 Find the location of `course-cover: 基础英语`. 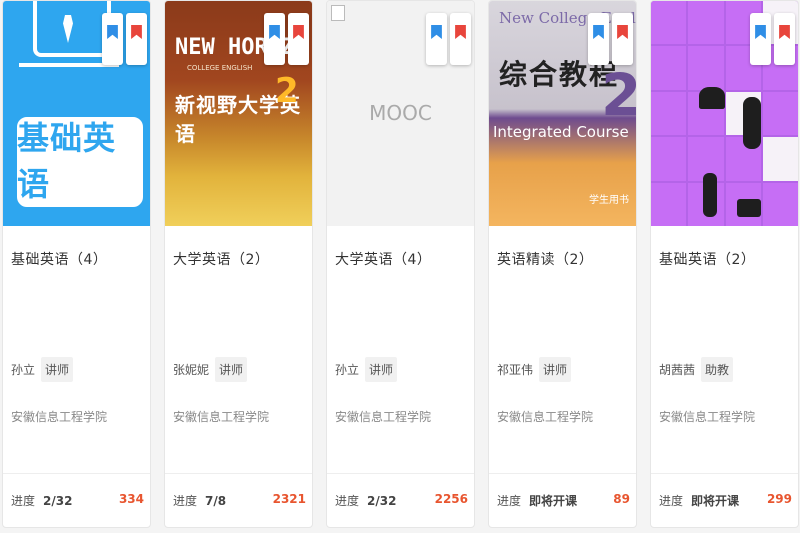

course-cover: 基础英语 is located at coordinates (76, 113).